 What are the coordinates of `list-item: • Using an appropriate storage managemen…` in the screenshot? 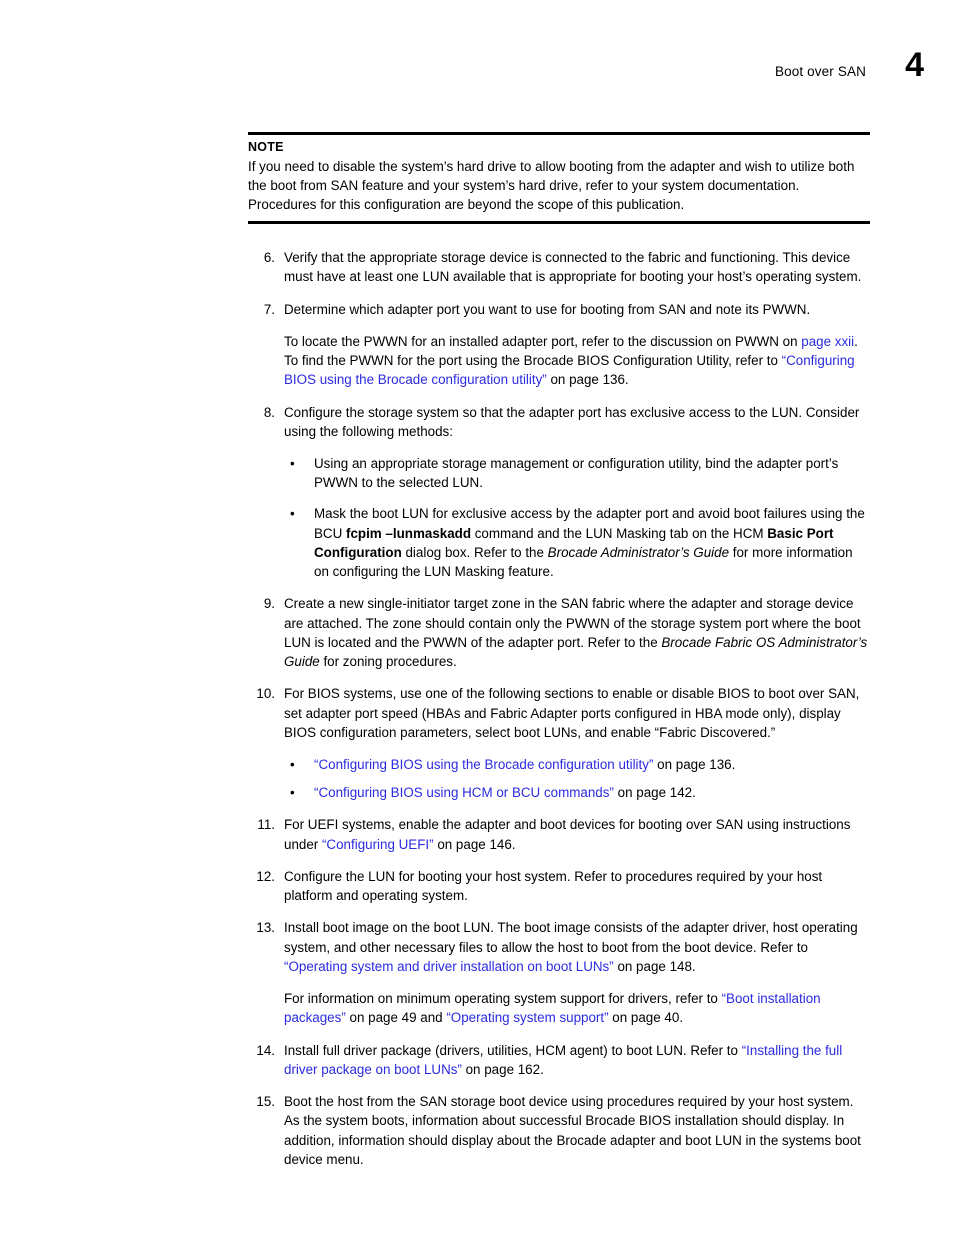 It's located at (577, 473).